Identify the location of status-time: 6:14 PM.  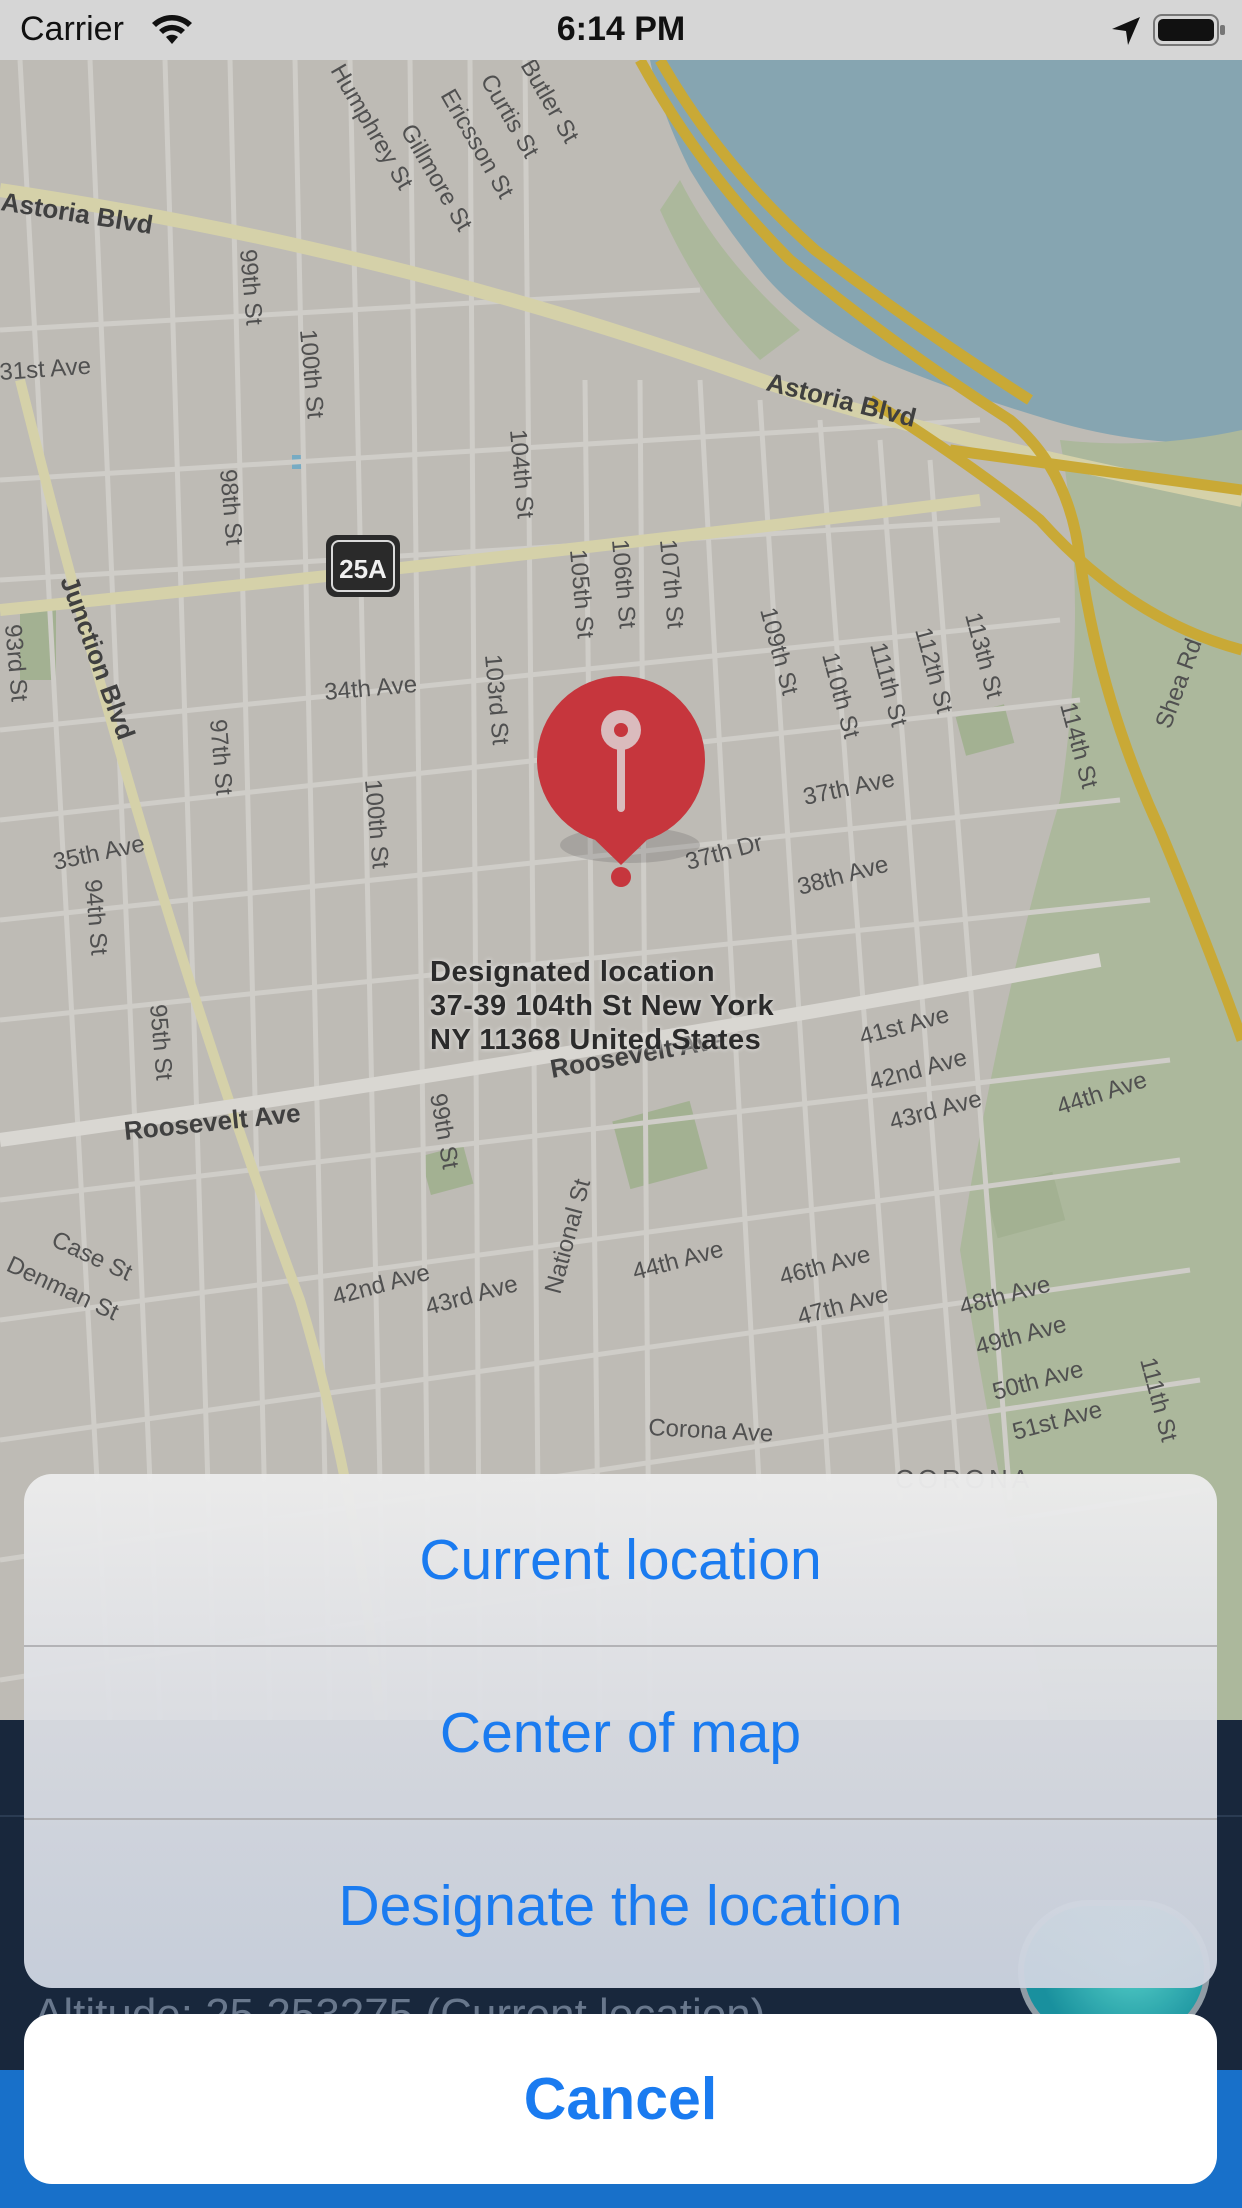
(621, 29).